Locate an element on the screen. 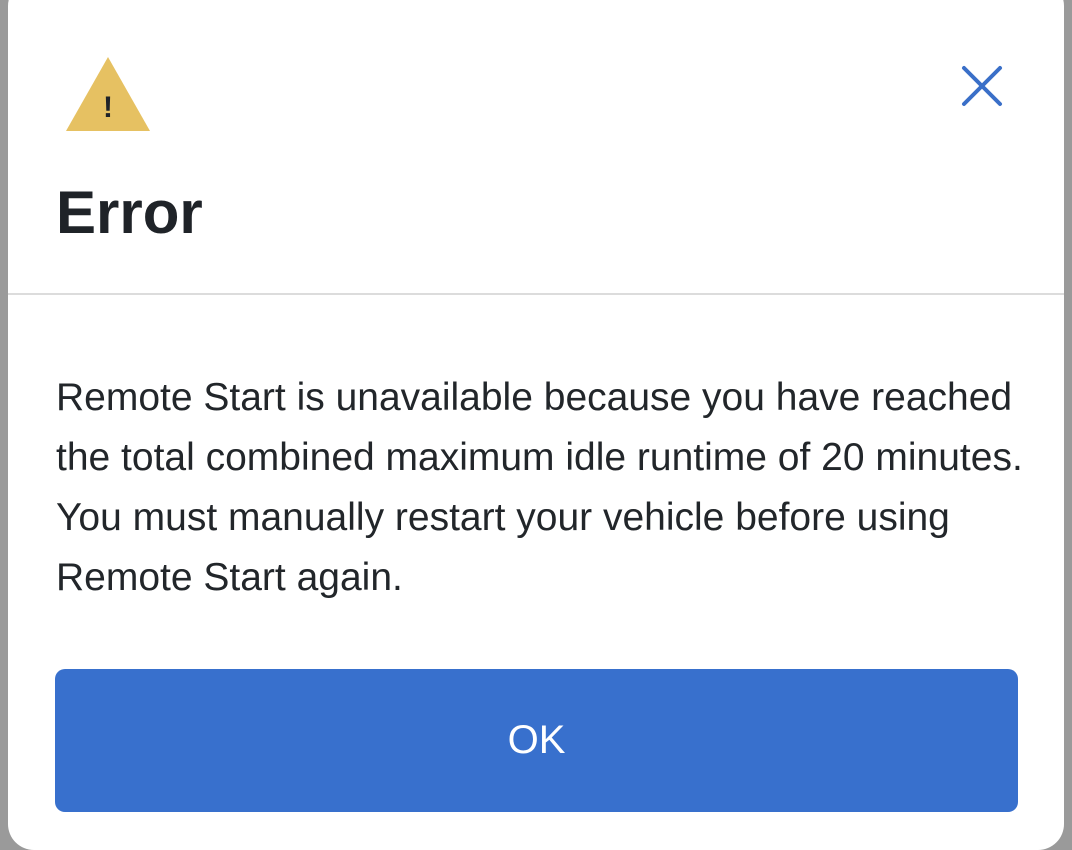  header-divider is located at coordinates (536, 294).